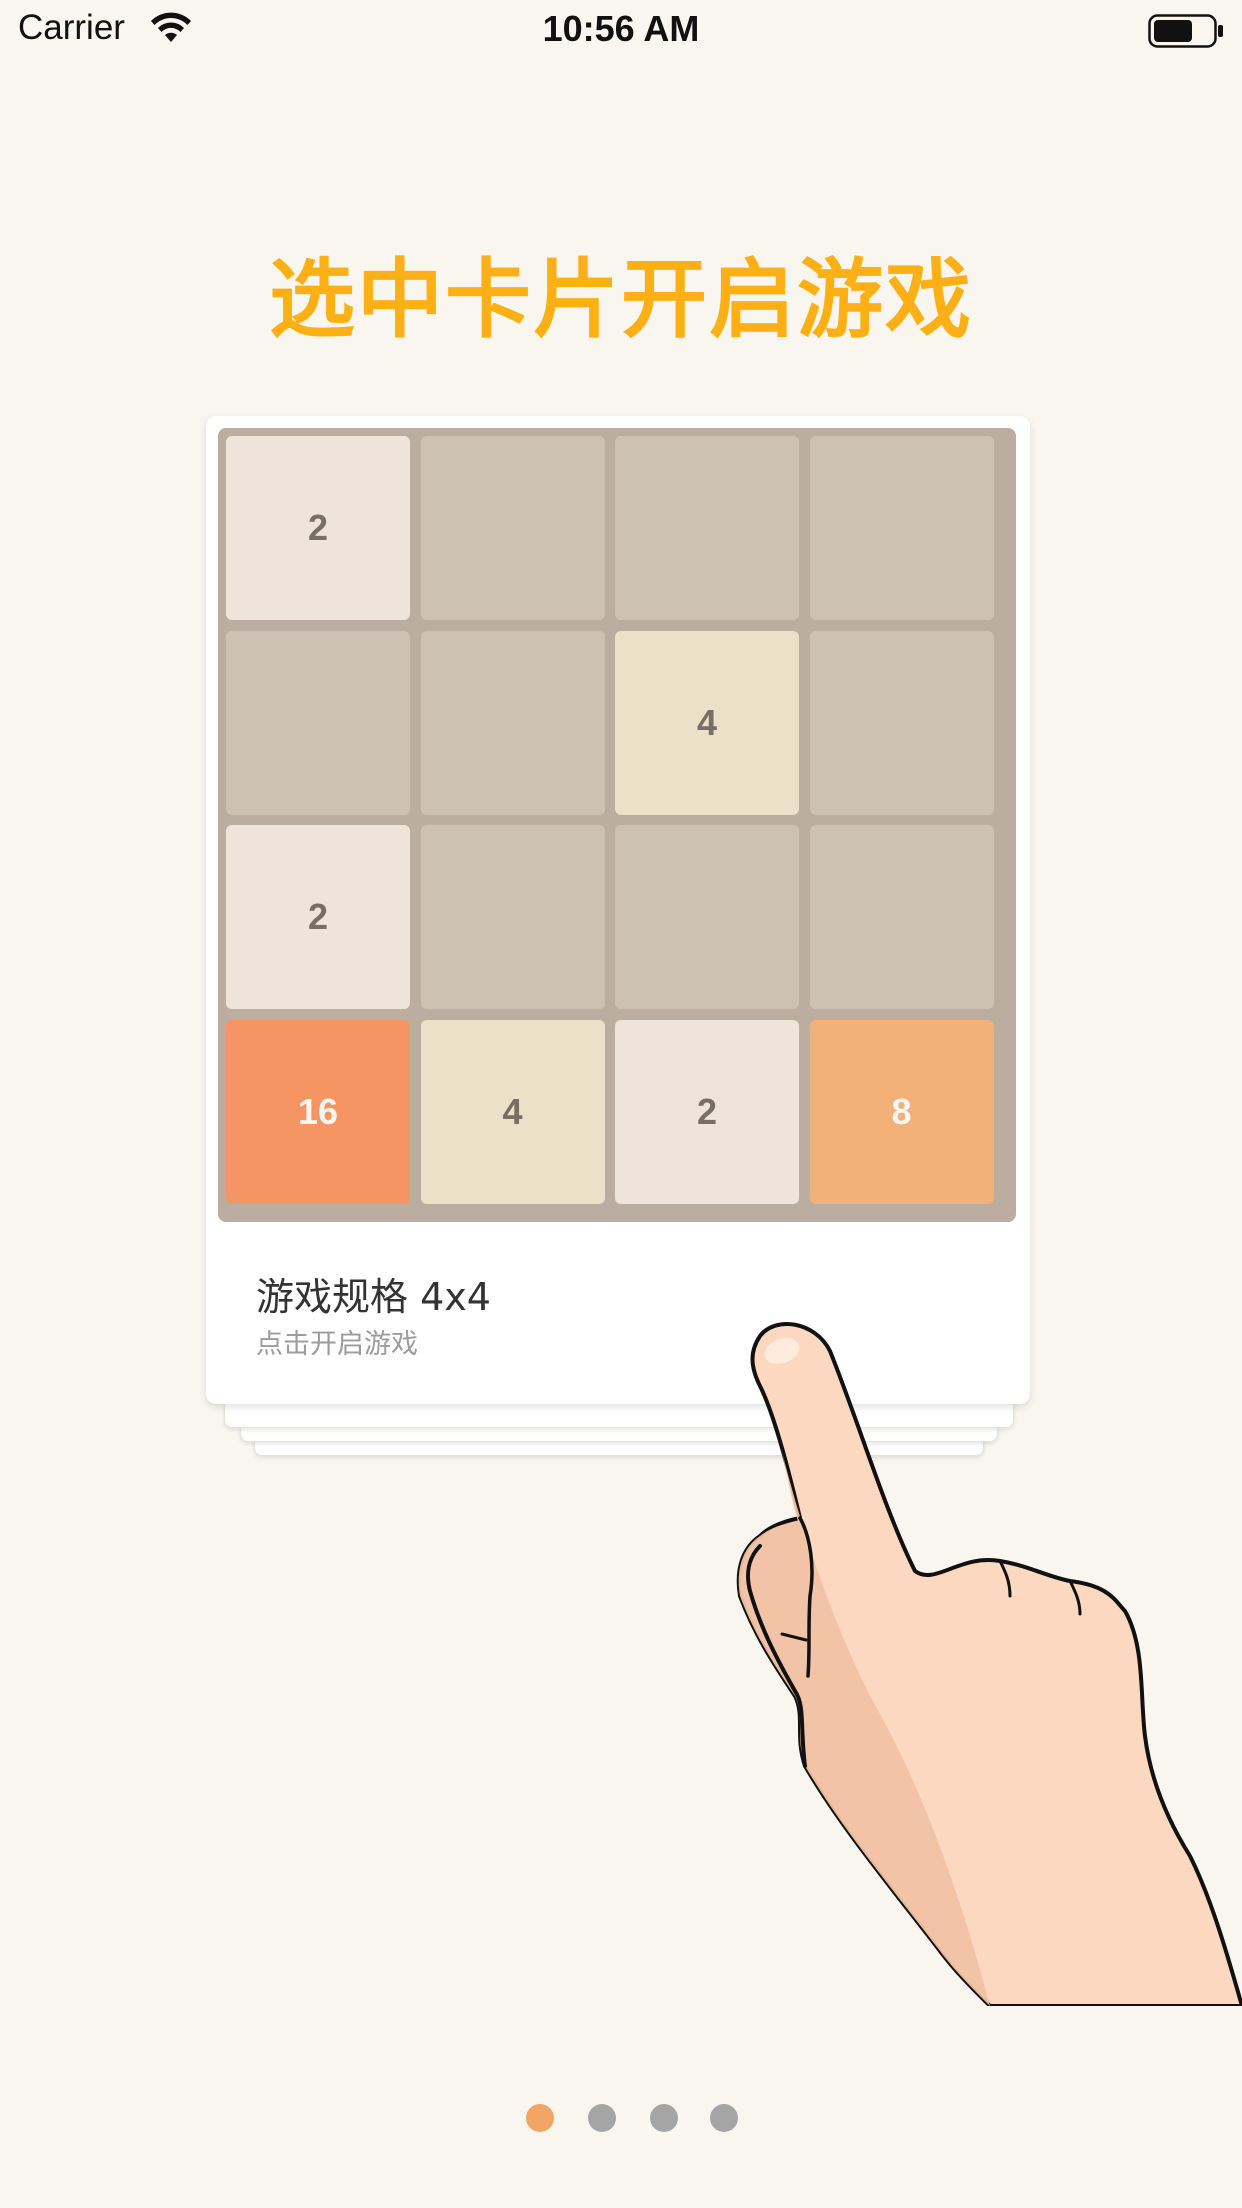 The height and width of the screenshot is (2208, 1242). I want to click on page-title: 选中卡片开启游戏, so click(621, 300).